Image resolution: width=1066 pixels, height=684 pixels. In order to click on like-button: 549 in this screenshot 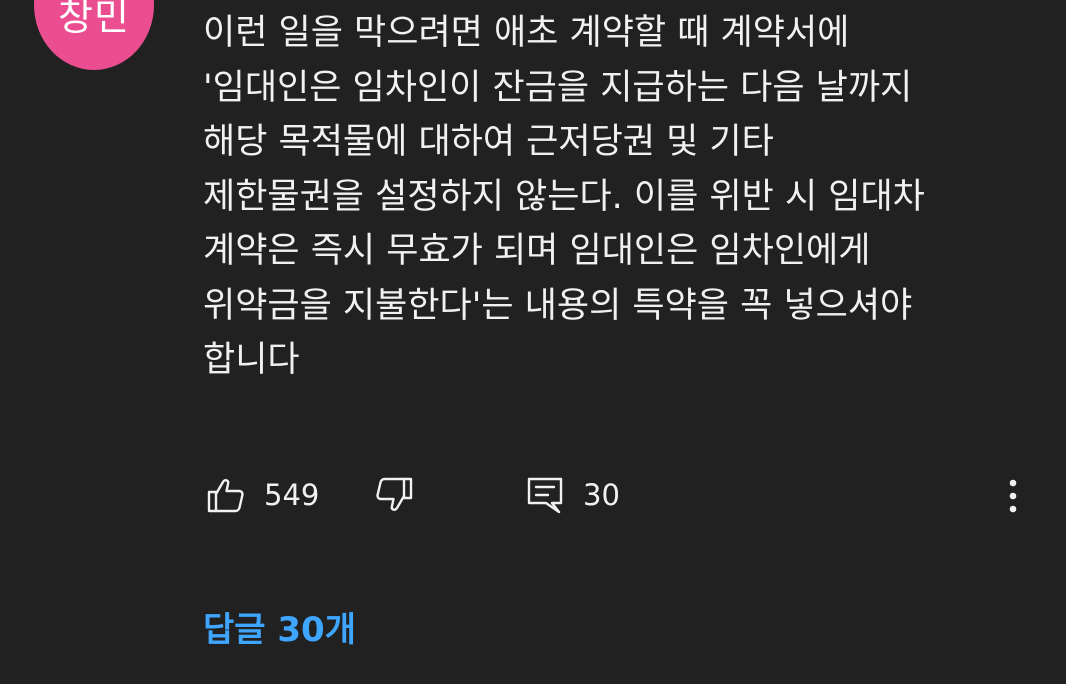, I will do `click(262, 495)`.